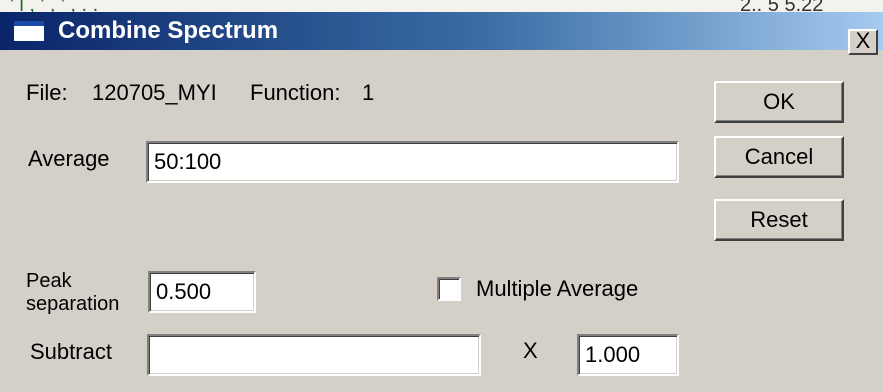 This screenshot has width=883, height=392. I want to click on background-text-right: 2.. 5 5.22, so click(782, 6).